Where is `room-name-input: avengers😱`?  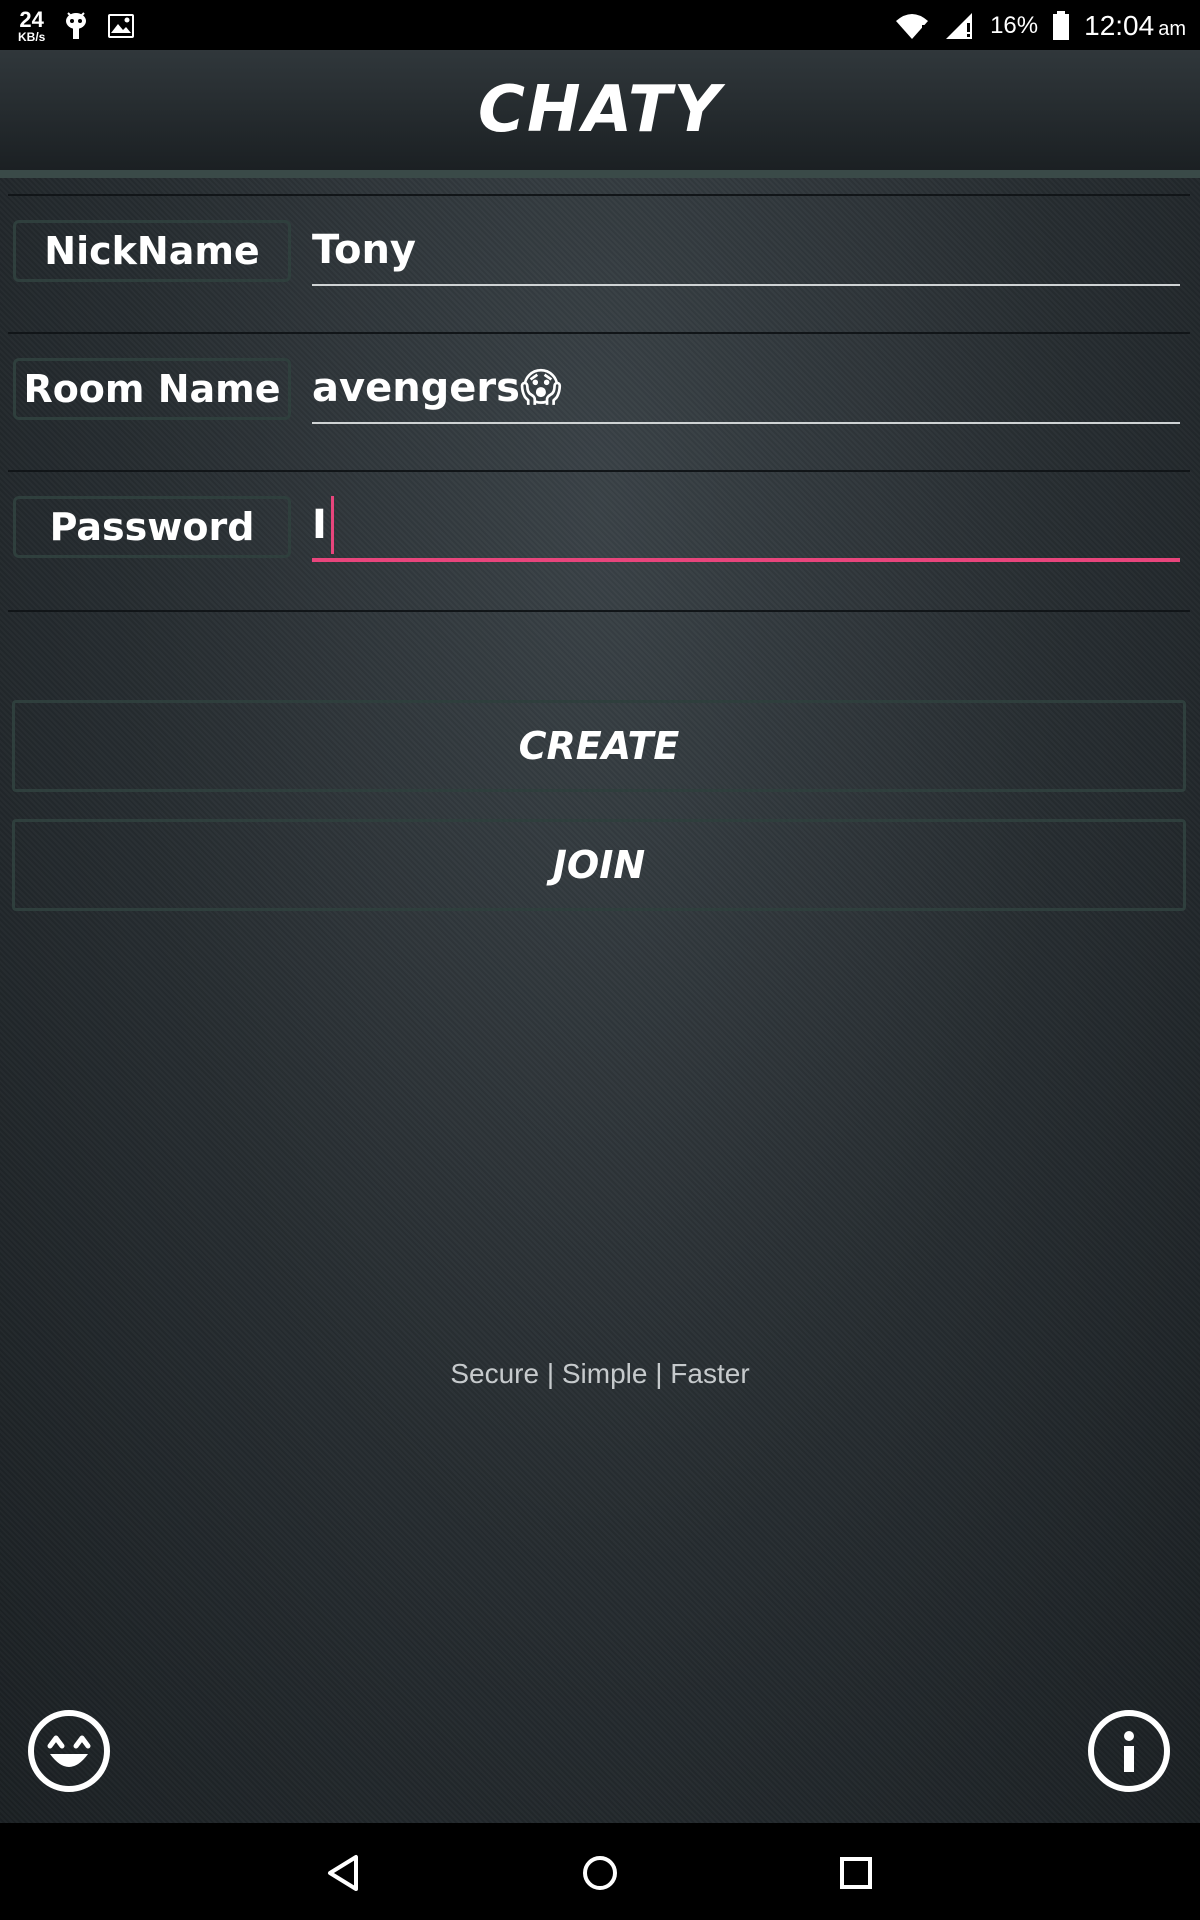
room-name-input: avengers😱 is located at coordinates (746, 389).